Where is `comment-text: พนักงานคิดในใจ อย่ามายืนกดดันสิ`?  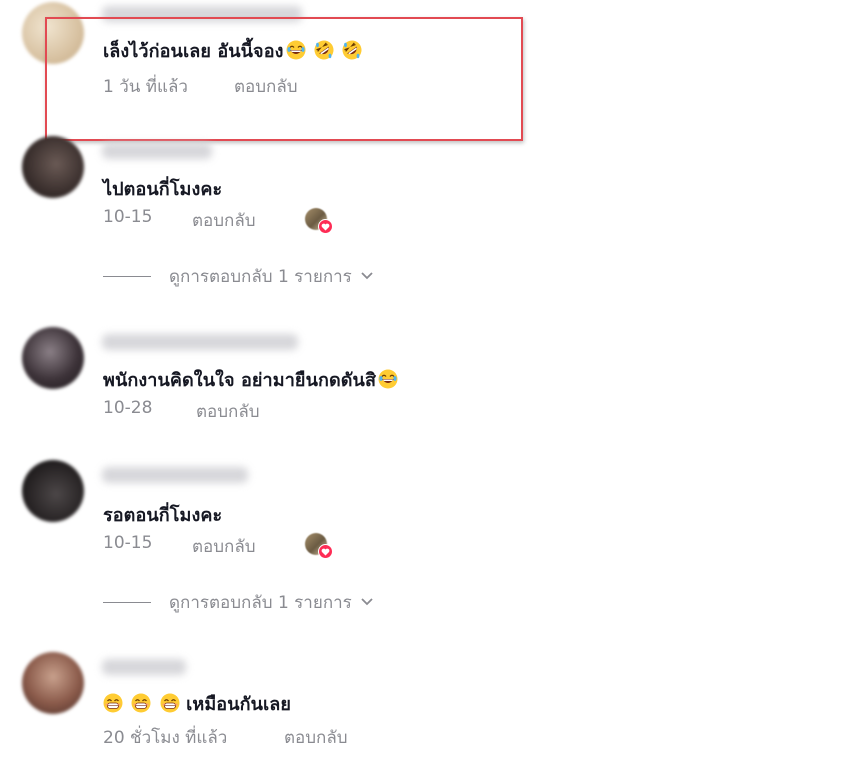
comment-text: พนักงานคิดในใจ อย่ามายืนกดดันสิ is located at coordinates (250, 379).